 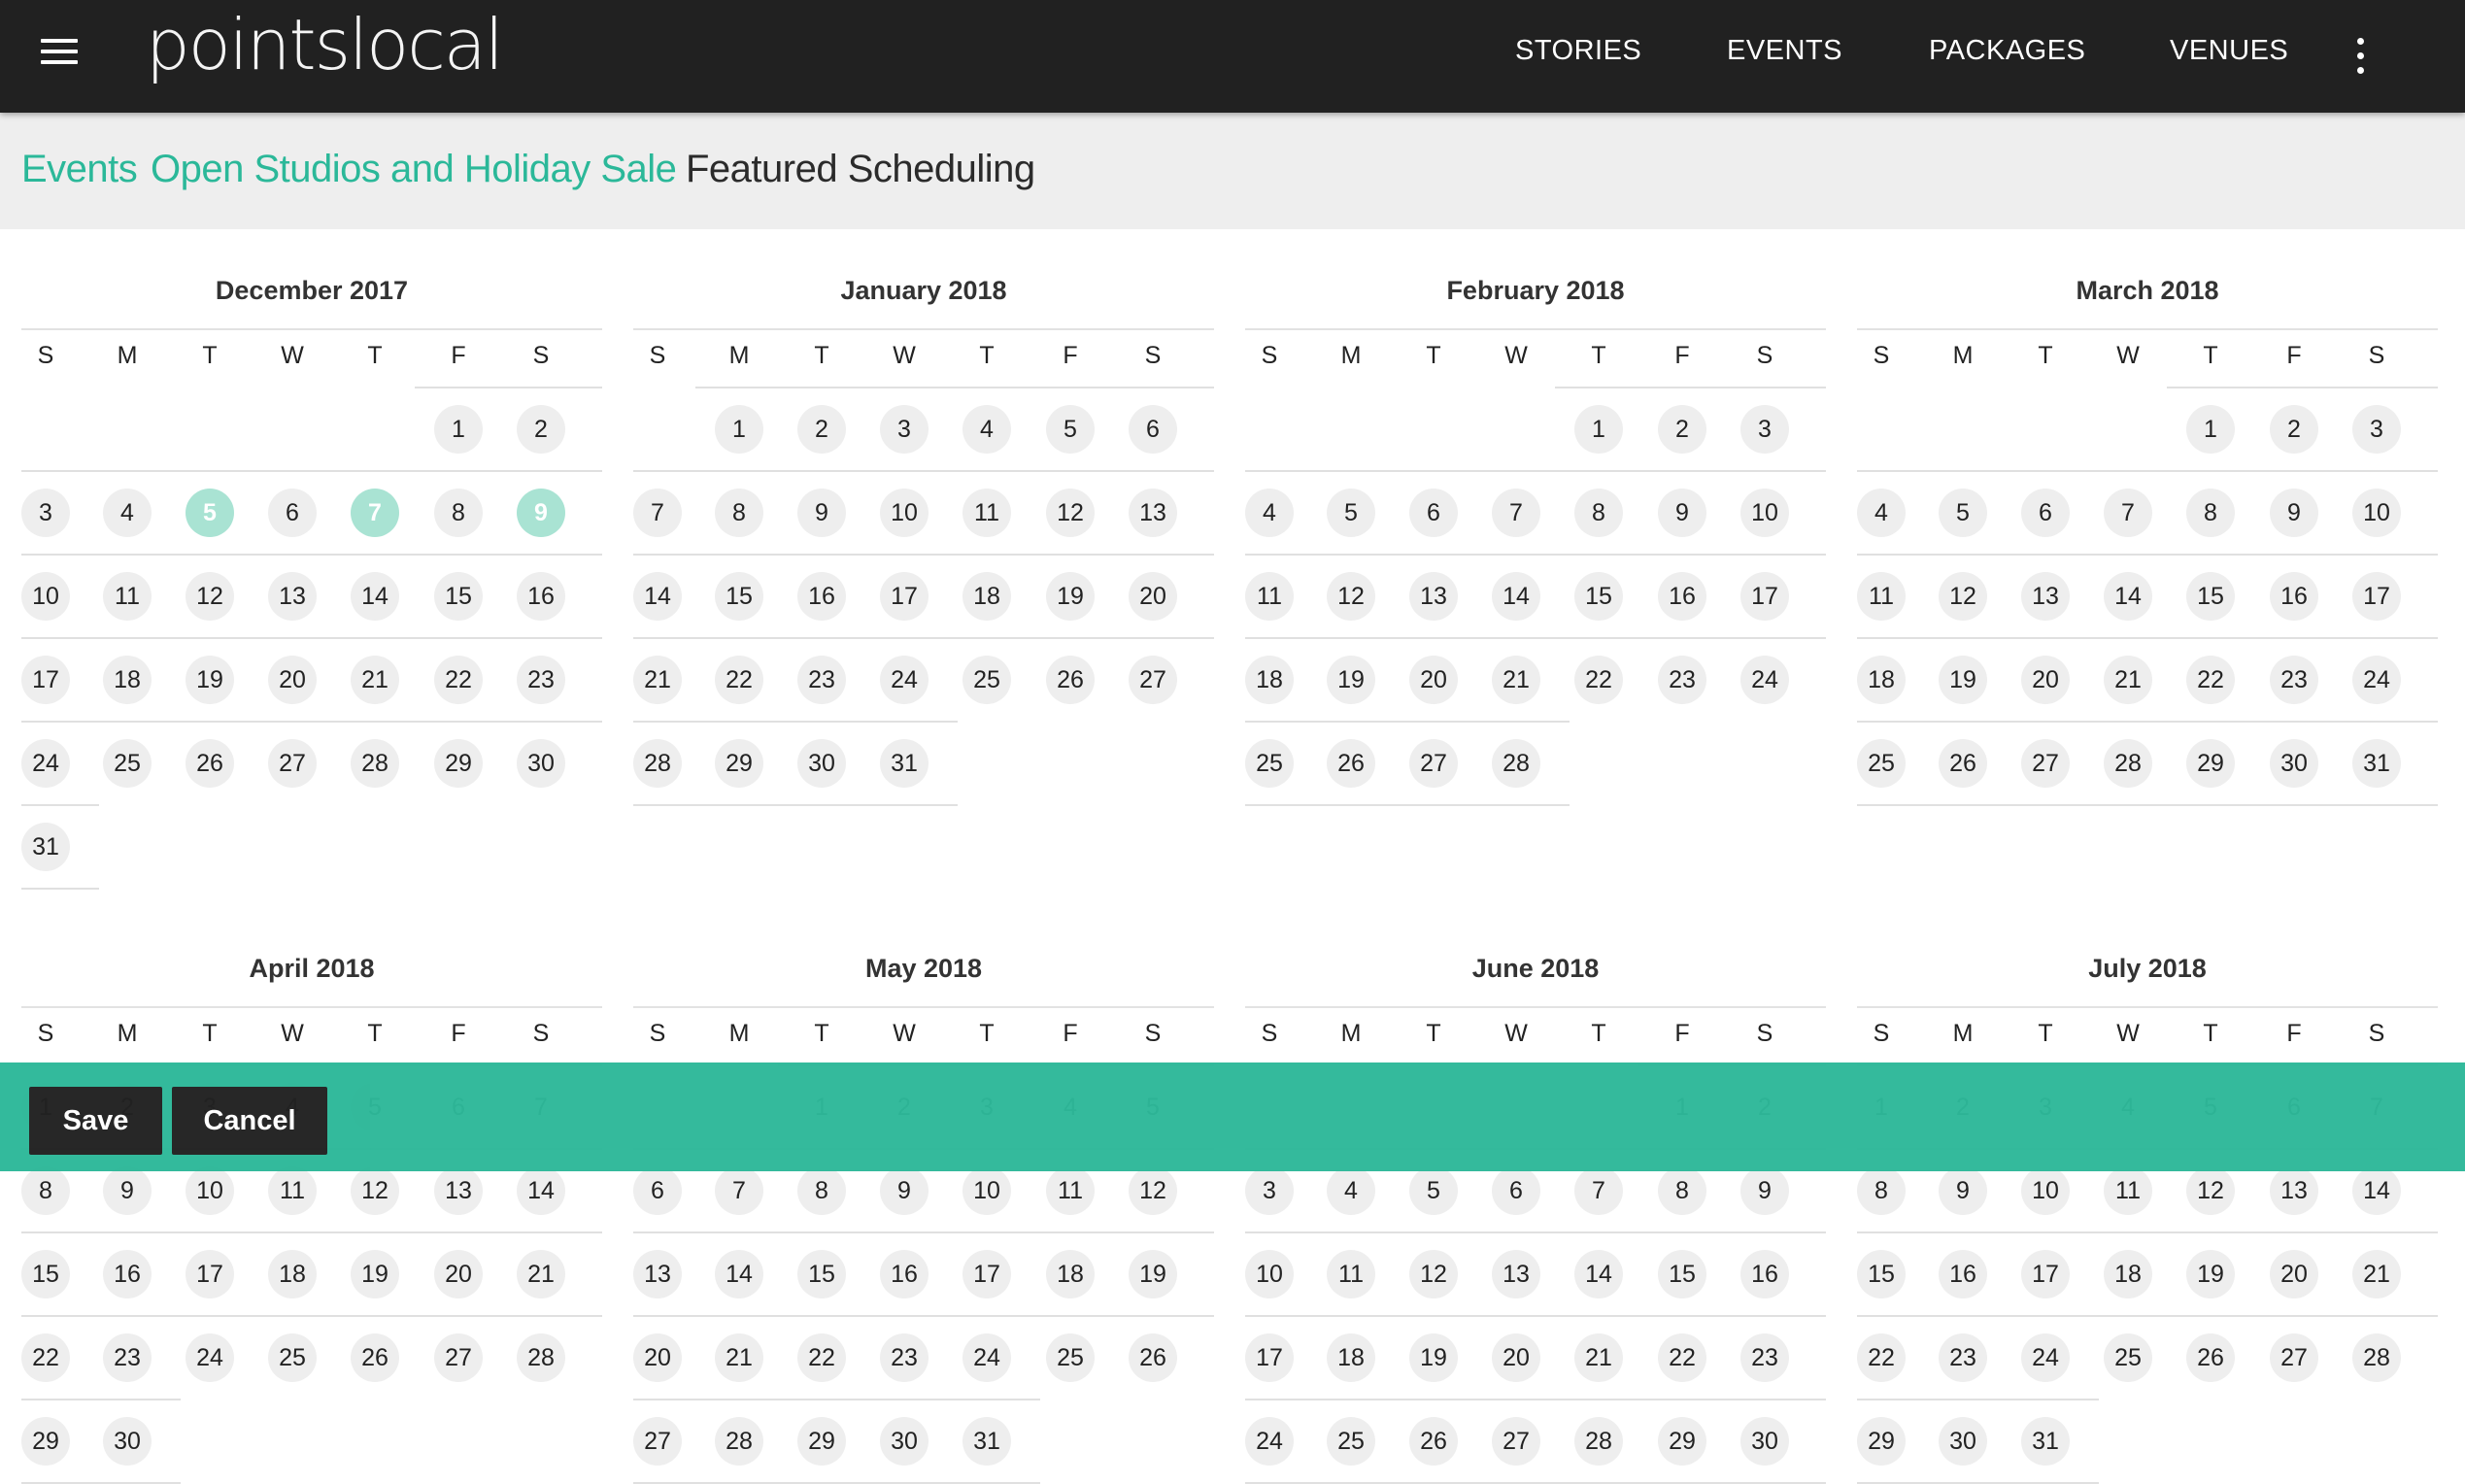 I want to click on day-cell: 7, so click(x=739, y=1190).